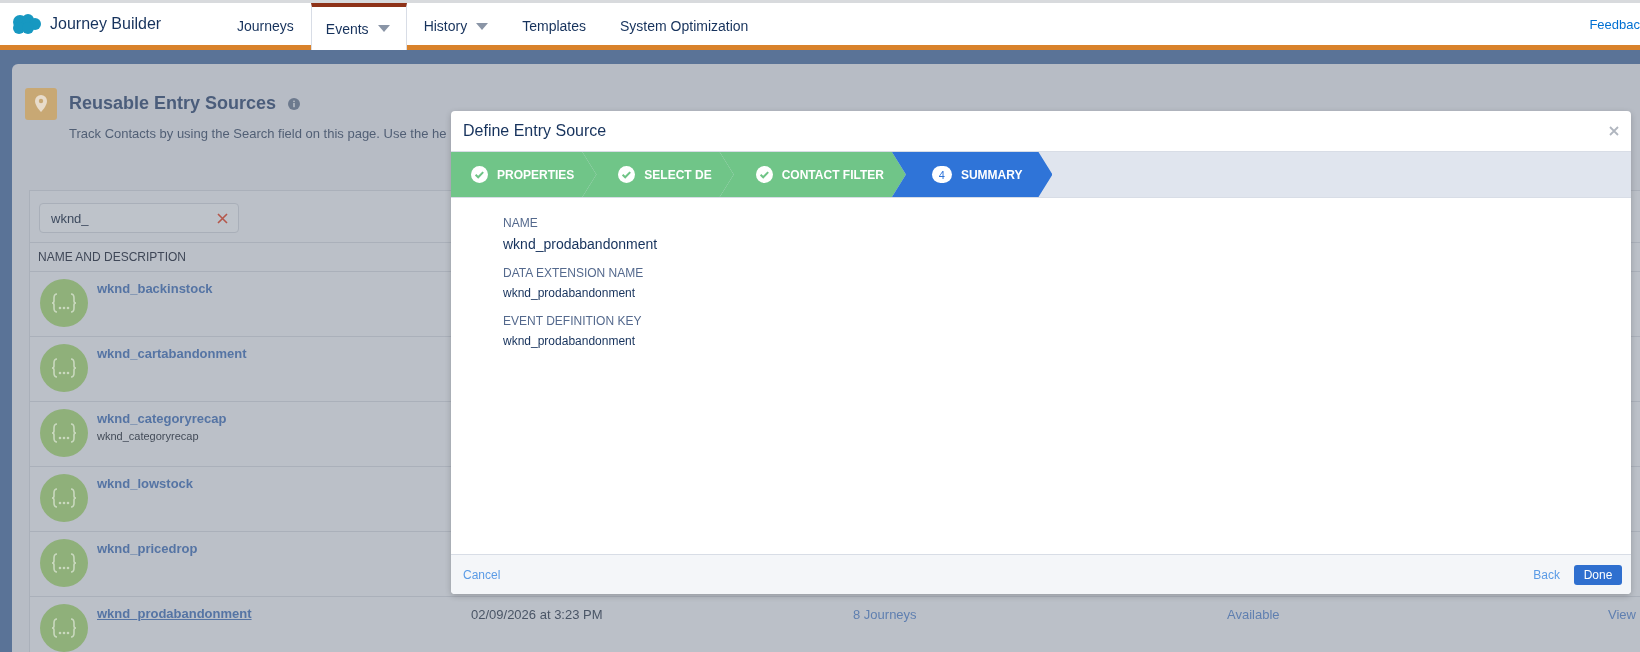  Describe the element at coordinates (265, 24) in the screenshot. I see `nav-tab: Journeys` at that location.